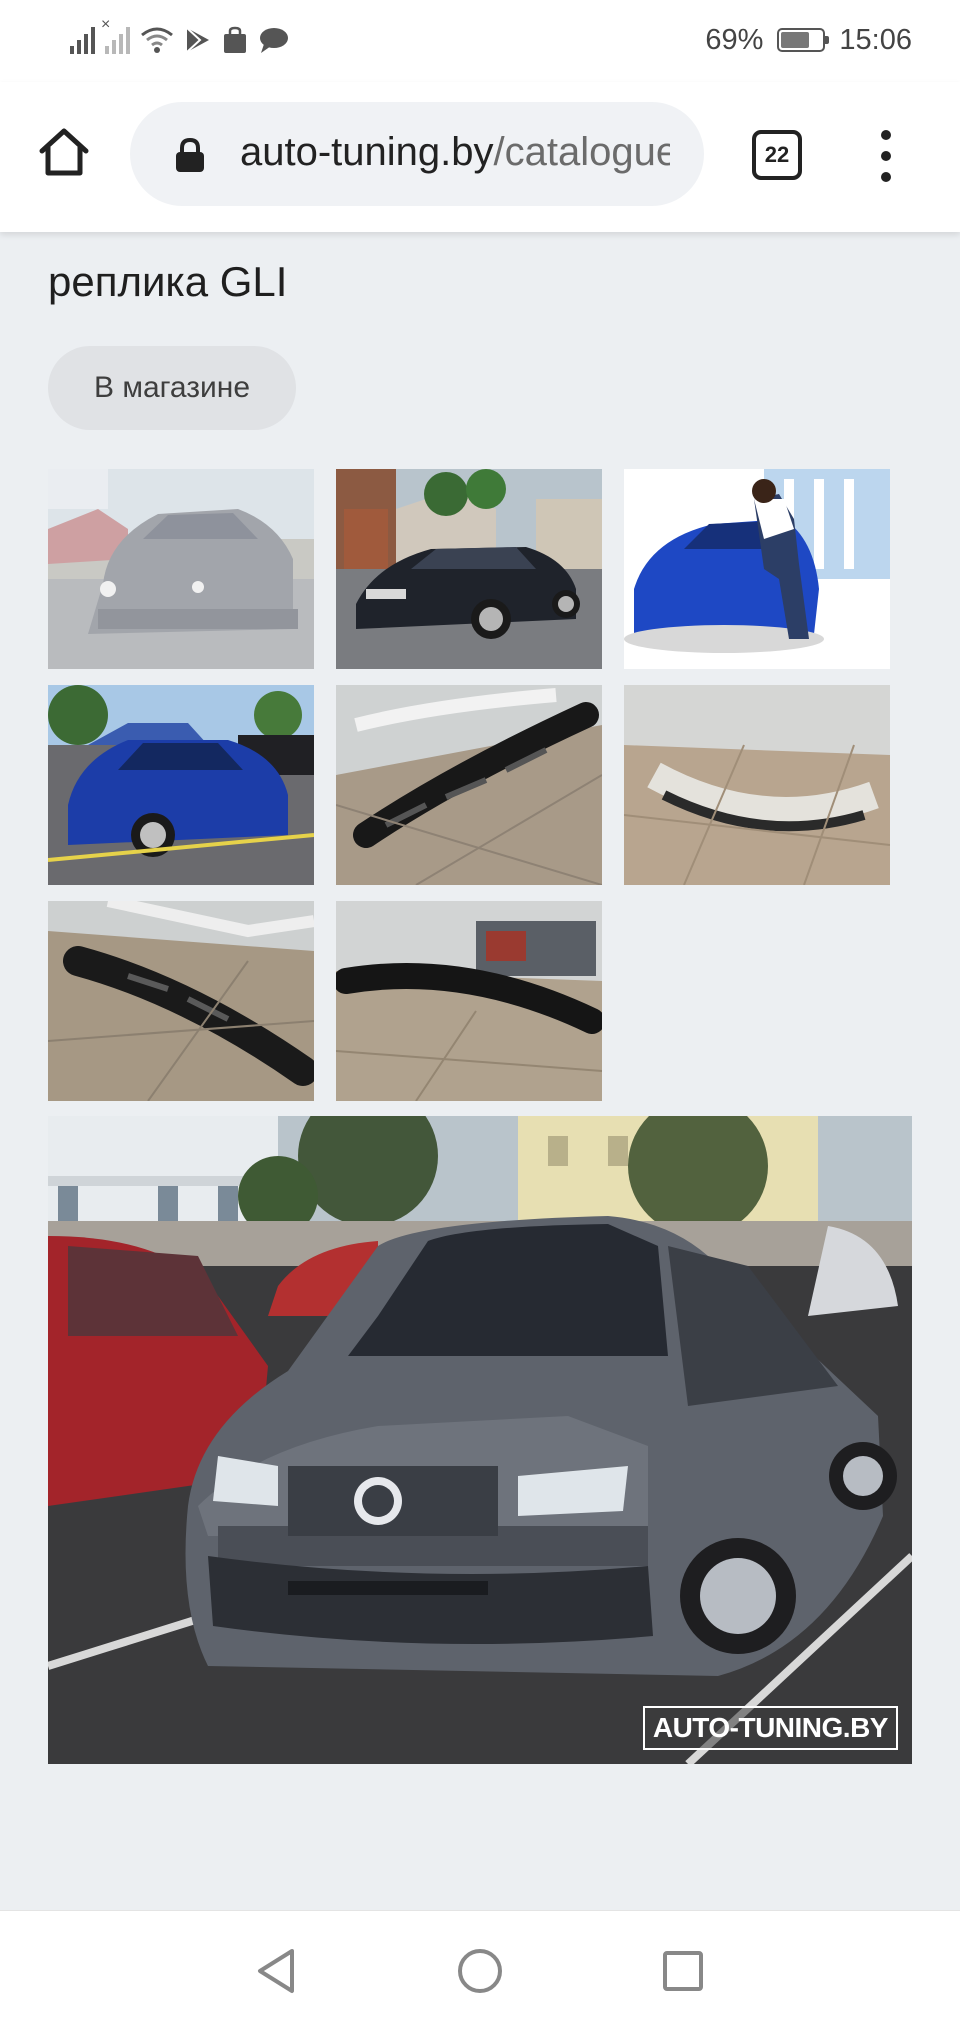 The width and height of the screenshot is (960, 2025). I want to click on thumb-lip-side, so click(469, 785).